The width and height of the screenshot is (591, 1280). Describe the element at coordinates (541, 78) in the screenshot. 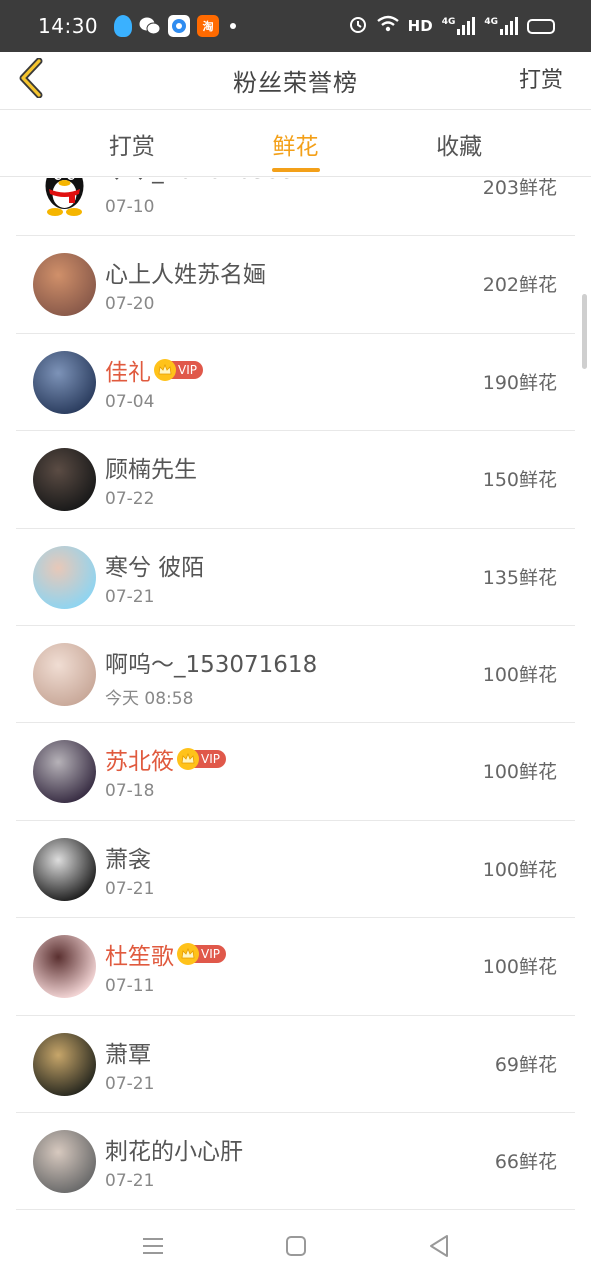

I see `reward-button: 打赏` at that location.